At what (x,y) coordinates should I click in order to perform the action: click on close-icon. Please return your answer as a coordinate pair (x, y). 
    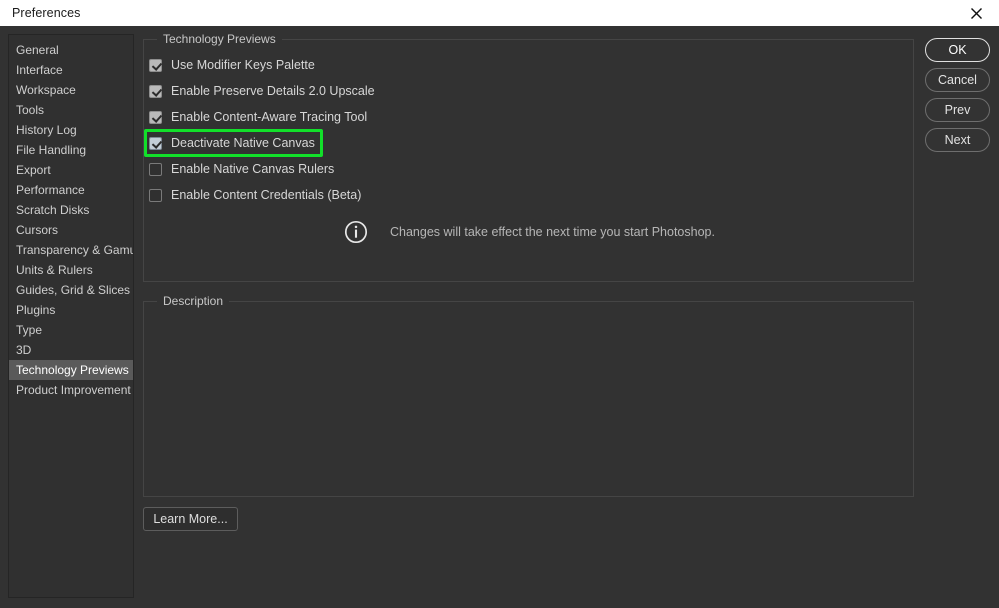
    Looking at the image, I should click on (976, 13).